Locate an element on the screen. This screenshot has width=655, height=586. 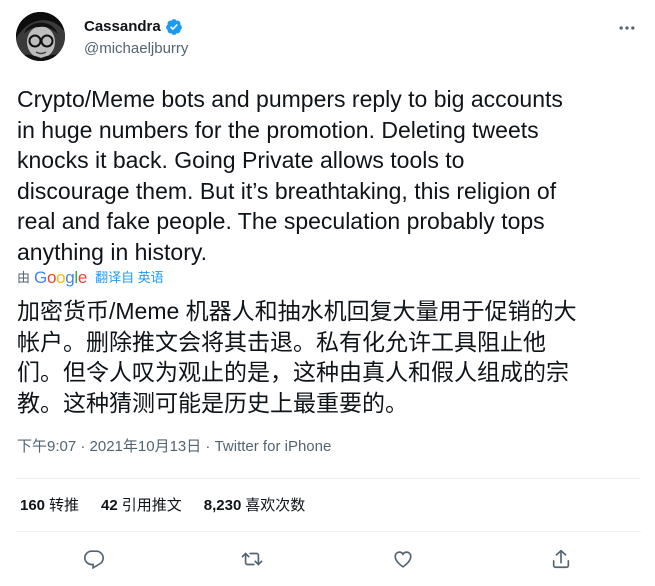
retweets-stat: 160 转推 is located at coordinates (49, 506).